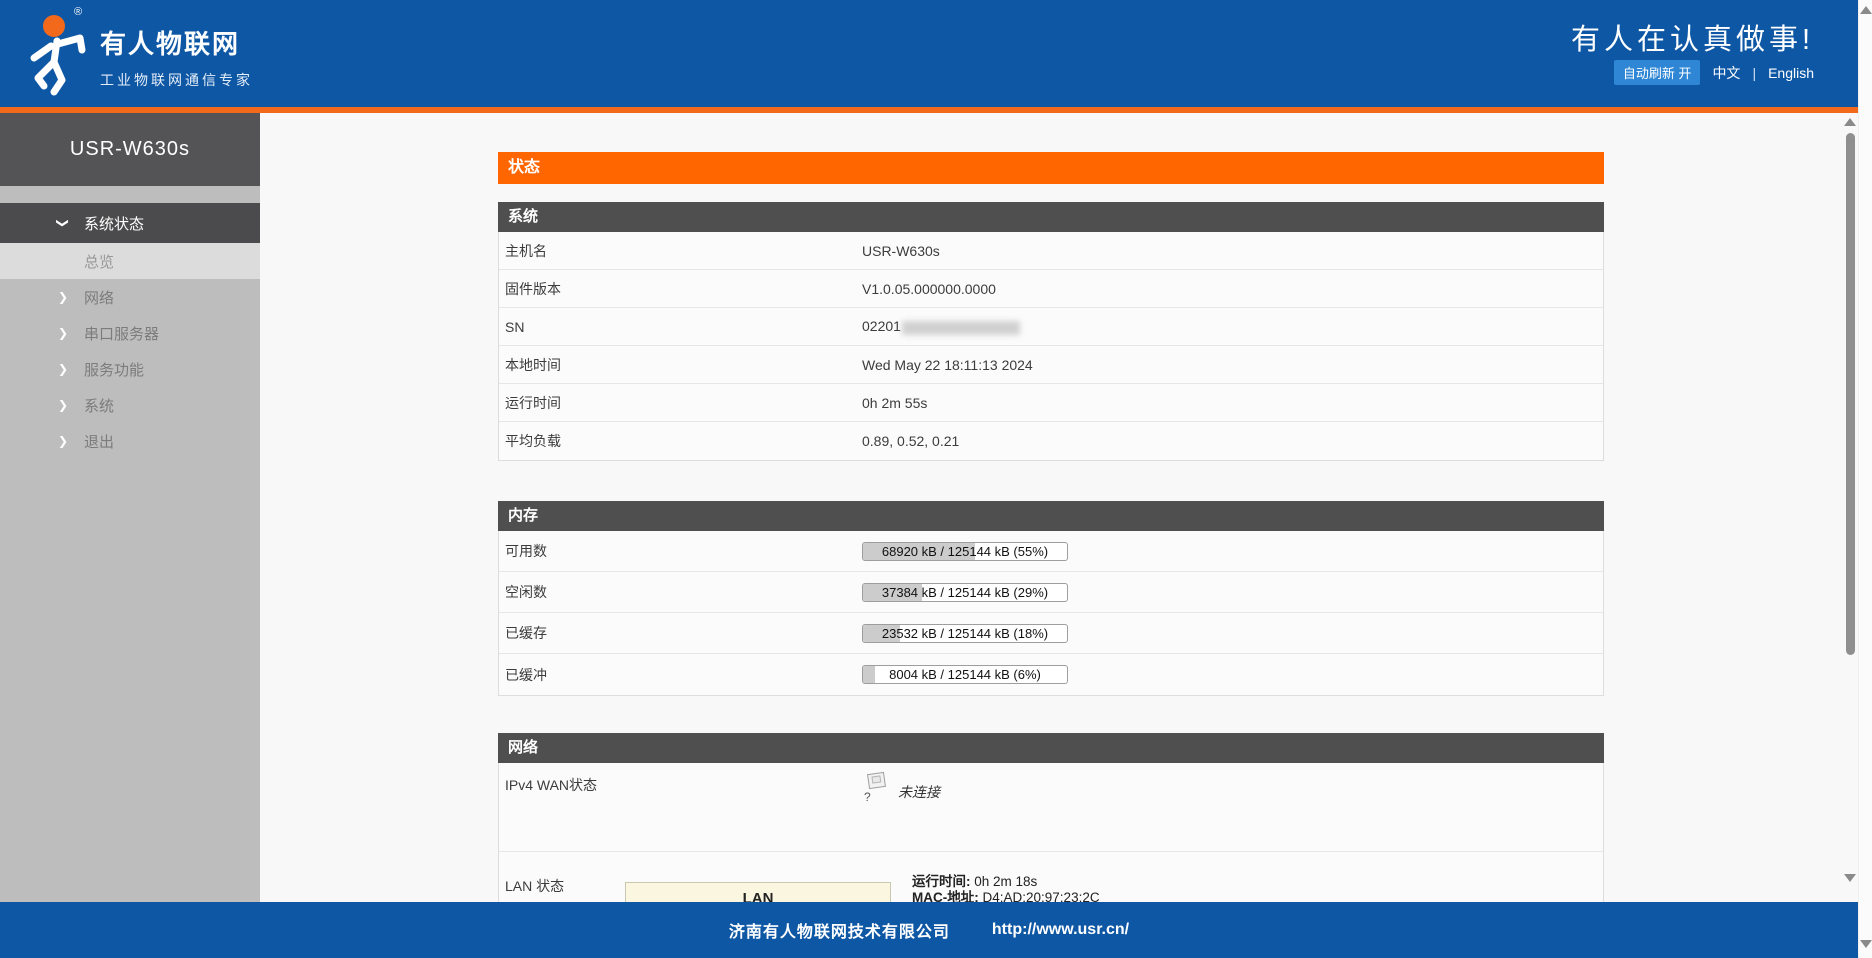  Describe the element at coordinates (1791, 73) in the screenshot. I see `lang-english-link: English` at that location.